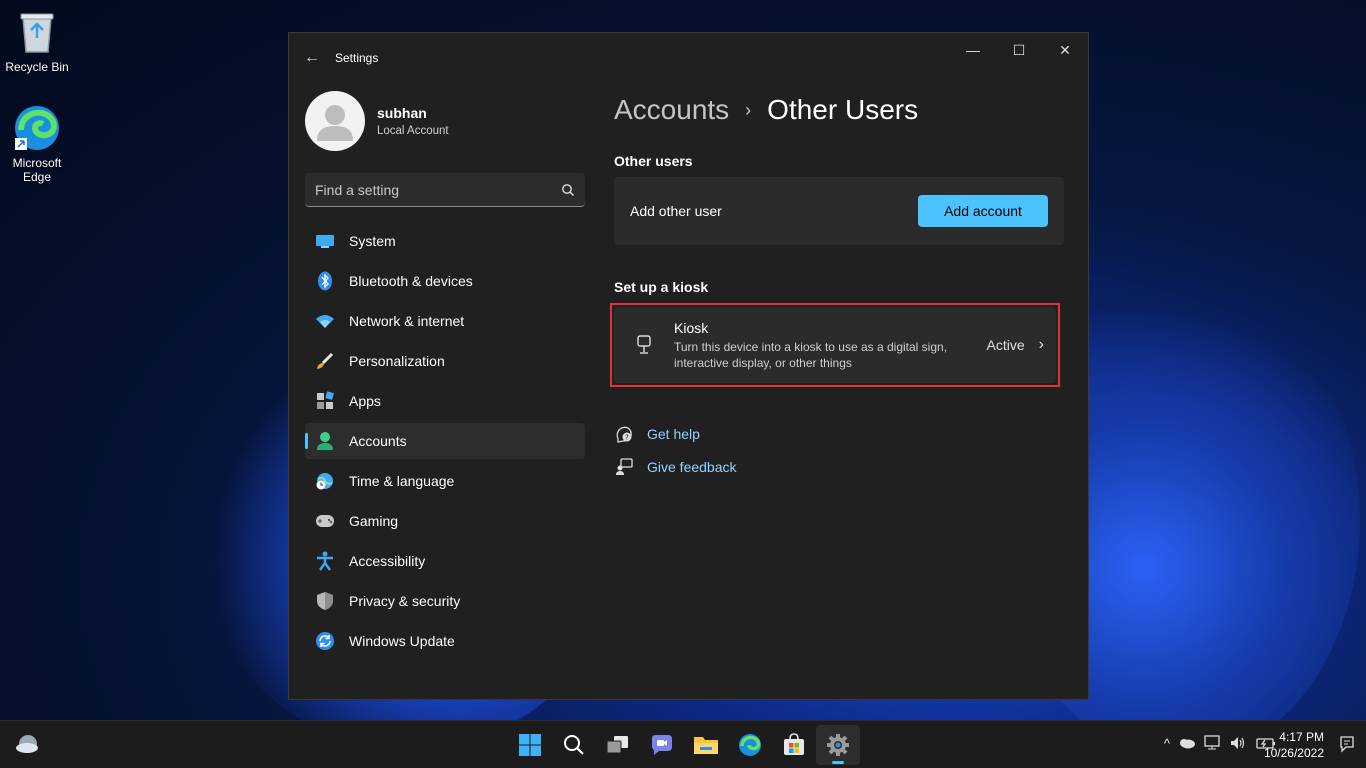 The image size is (1366, 768). Describe the element at coordinates (1294, 745) in the screenshot. I see `taskbar-clock: 4:17 PM 10/26/2022` at that location.